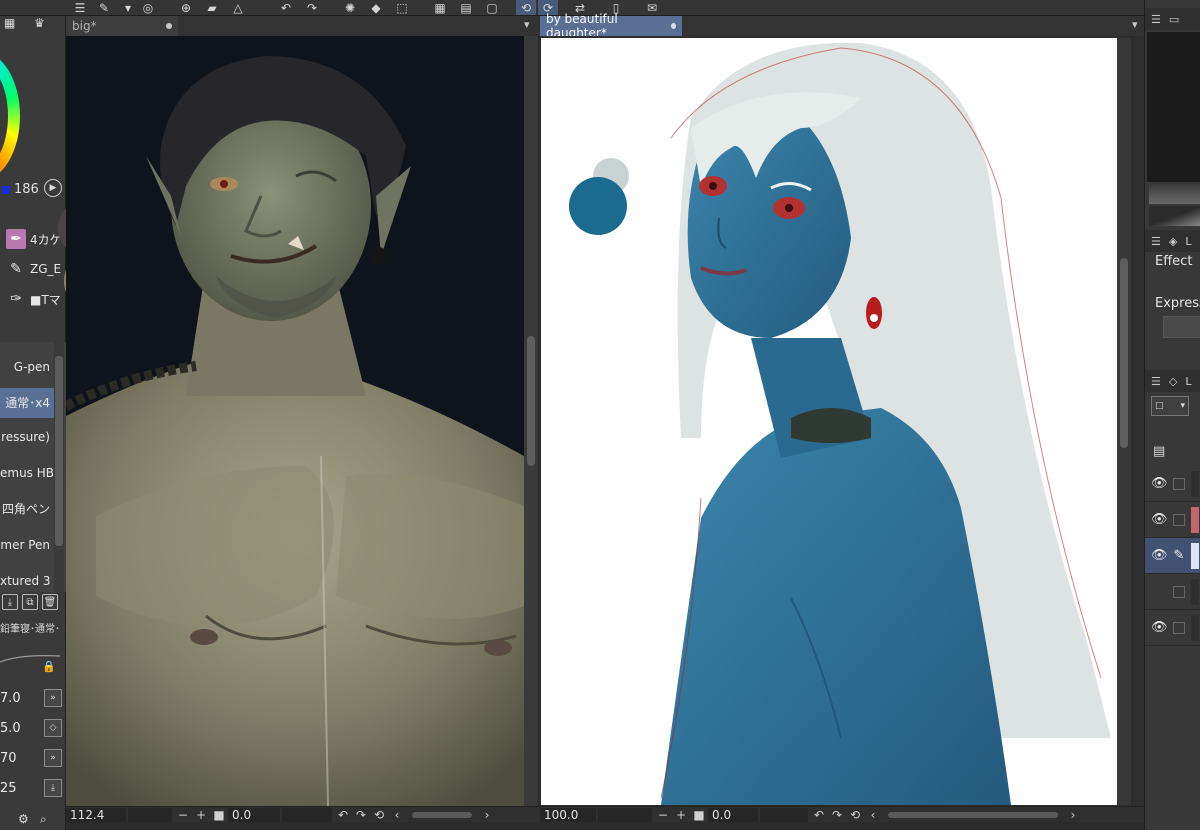 The width and height of the screenshot is (1200, 830). I want to click on eraser-icon: ◆, so click(376, 7).